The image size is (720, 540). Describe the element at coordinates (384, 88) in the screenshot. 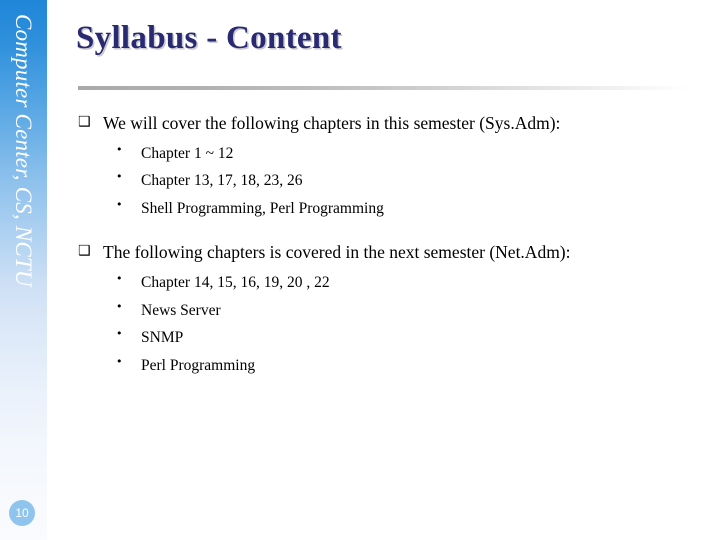

I see `title-divider` at that location.